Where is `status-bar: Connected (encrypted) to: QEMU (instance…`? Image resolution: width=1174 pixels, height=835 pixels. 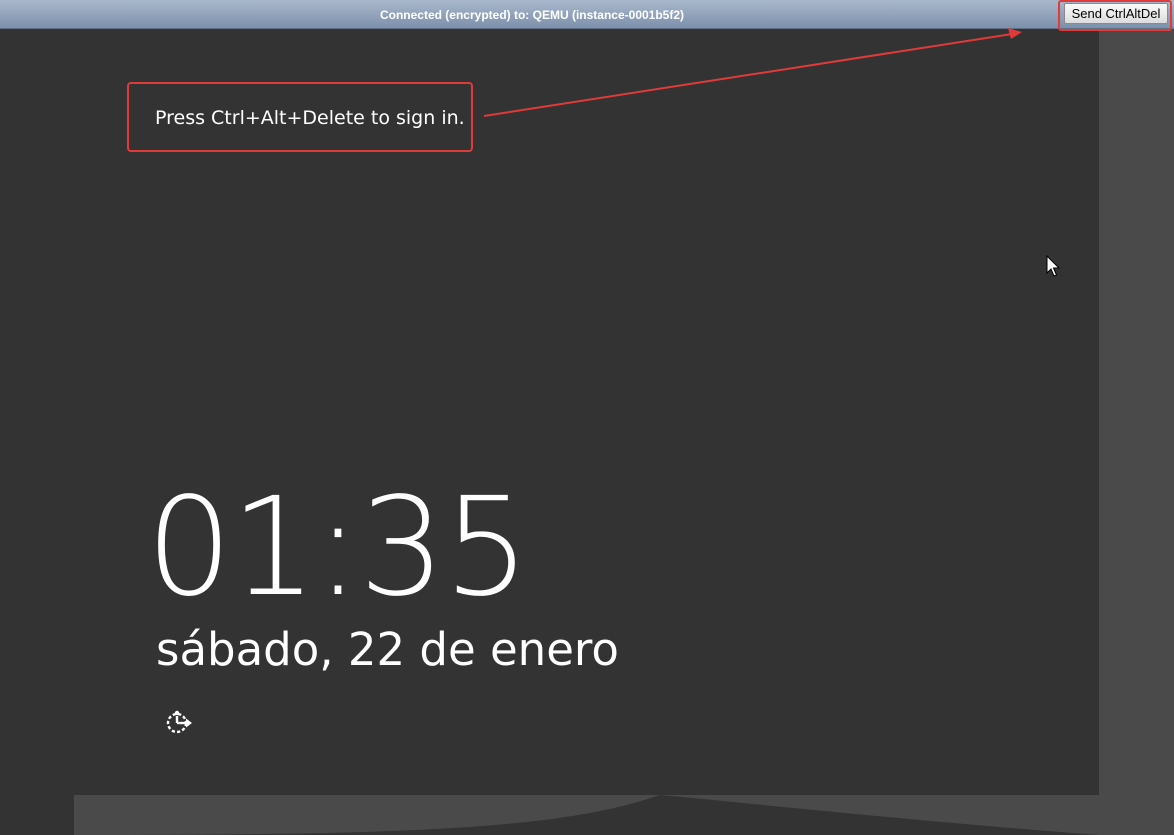 status-bar: Connected (encrypted) to: QEMU (instance… is located at coordinates (587, 14).